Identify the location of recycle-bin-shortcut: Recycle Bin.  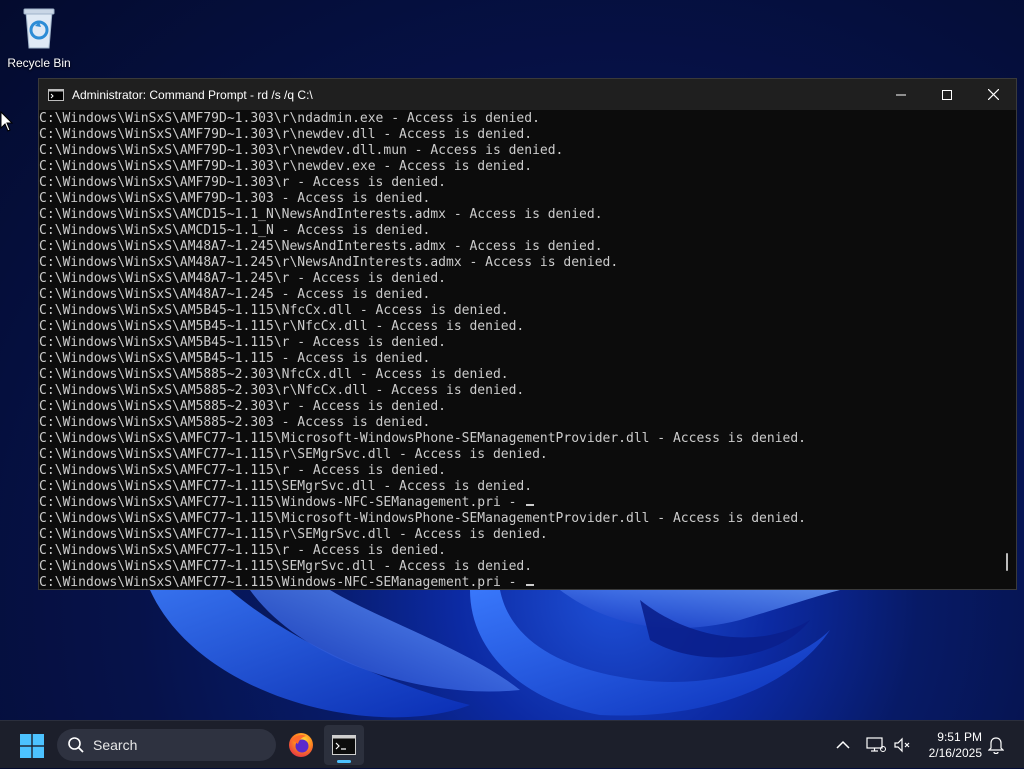
(39, 38).